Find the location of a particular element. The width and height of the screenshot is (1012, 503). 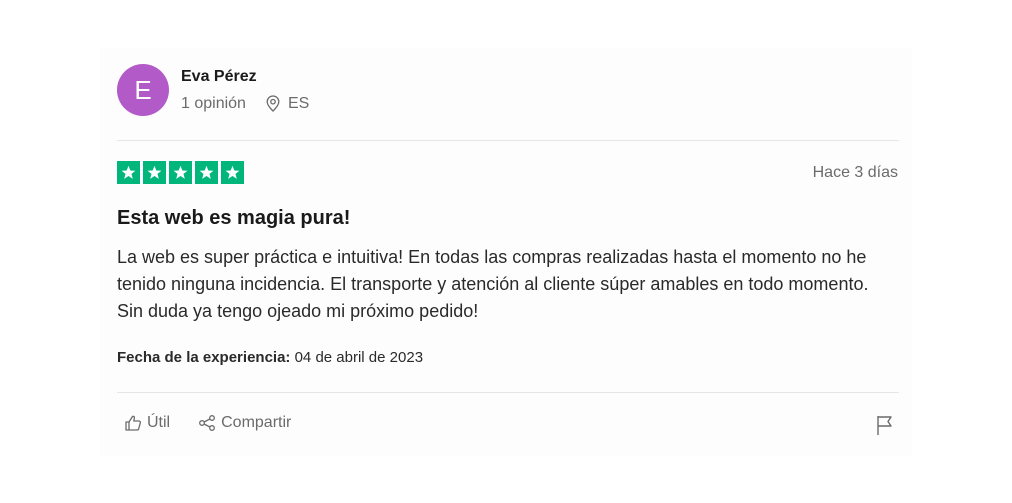

share-icon is located at coordinates (207, 423).